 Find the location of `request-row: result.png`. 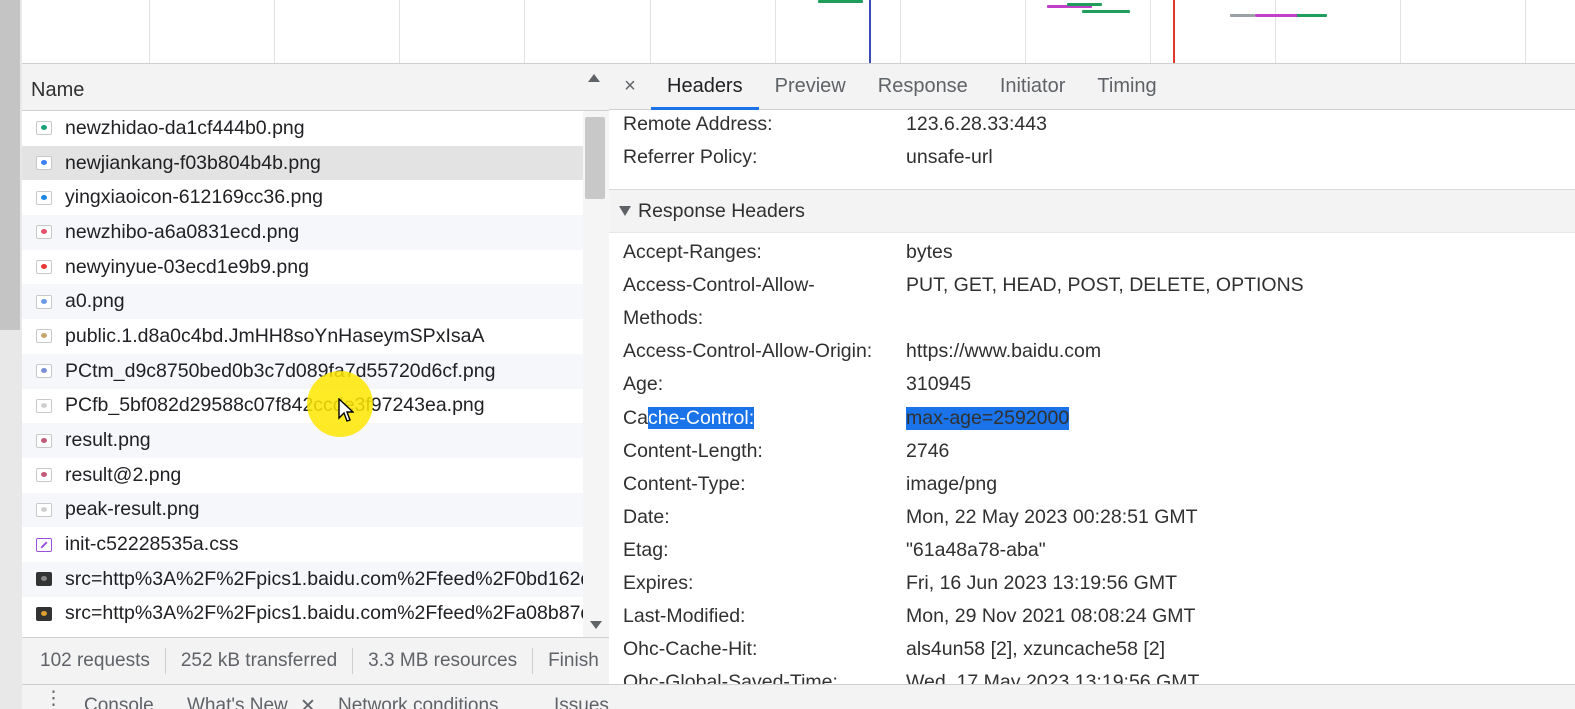

request-row: result.png is located at coordinates (302, 440).